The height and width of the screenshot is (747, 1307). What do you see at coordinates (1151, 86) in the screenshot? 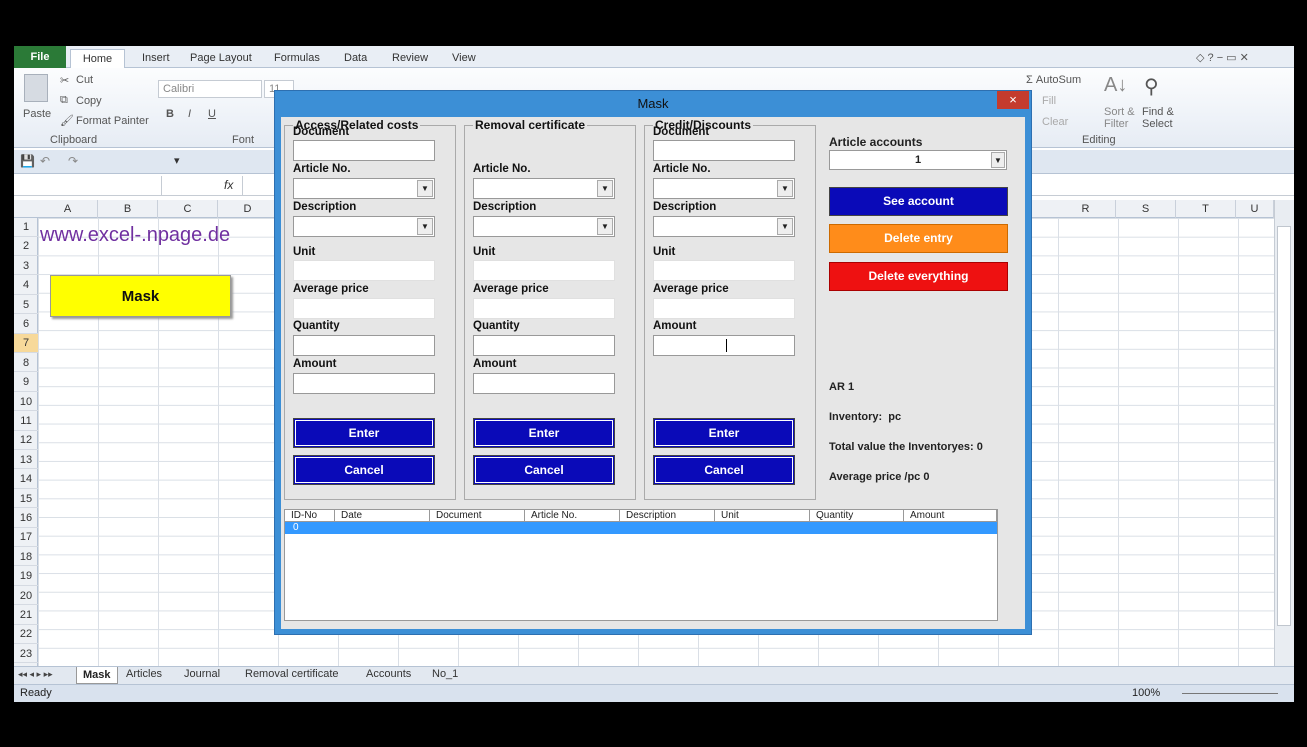
I see `binoculars-icon: ⚲` at bounding box center [1151, 86].